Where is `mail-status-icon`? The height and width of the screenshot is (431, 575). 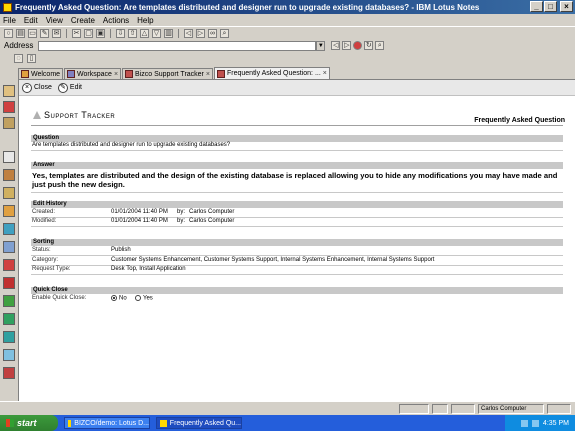
mail-status-icon is located at coordinates (559, 409).